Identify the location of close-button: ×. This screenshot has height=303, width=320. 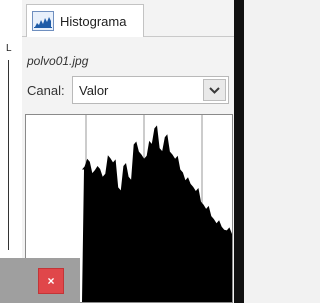
(51, 281).